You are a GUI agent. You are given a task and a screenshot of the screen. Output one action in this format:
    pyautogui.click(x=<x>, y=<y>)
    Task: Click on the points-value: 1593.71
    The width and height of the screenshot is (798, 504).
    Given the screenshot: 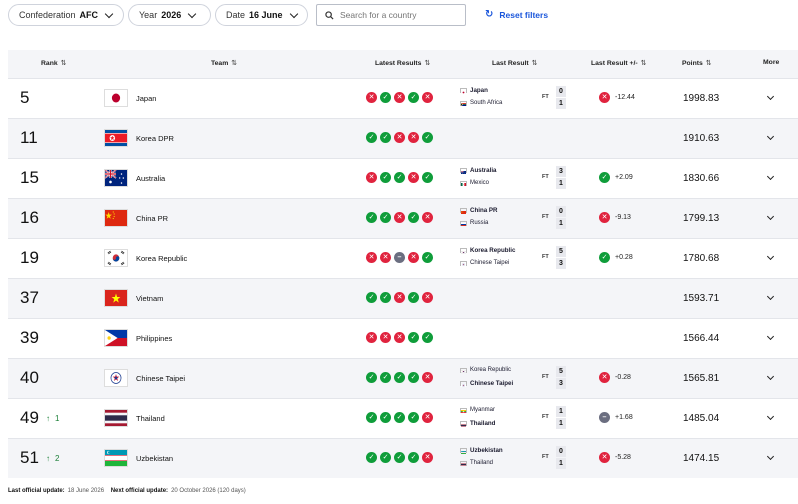 What is the action you would take?
    pyautogui.click(x=701, y=298)
    